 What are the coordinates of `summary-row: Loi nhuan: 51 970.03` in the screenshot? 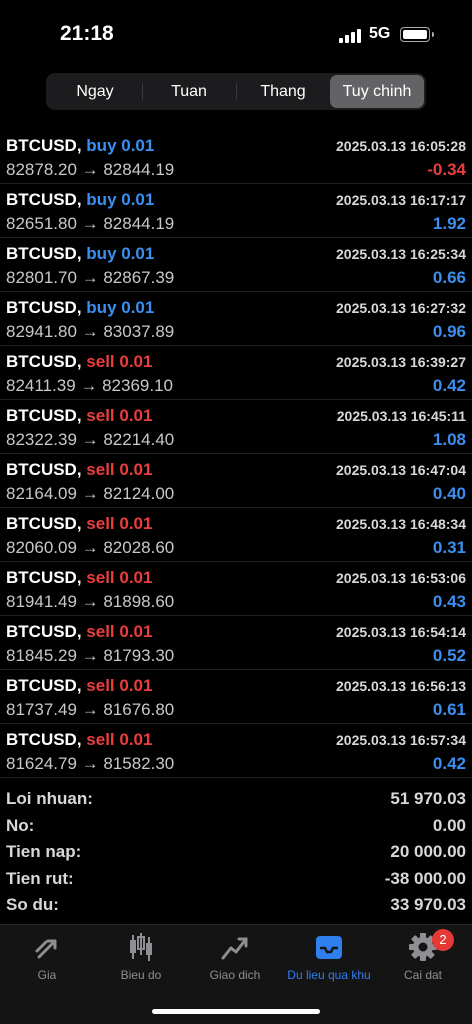 It's located at (236, 799).